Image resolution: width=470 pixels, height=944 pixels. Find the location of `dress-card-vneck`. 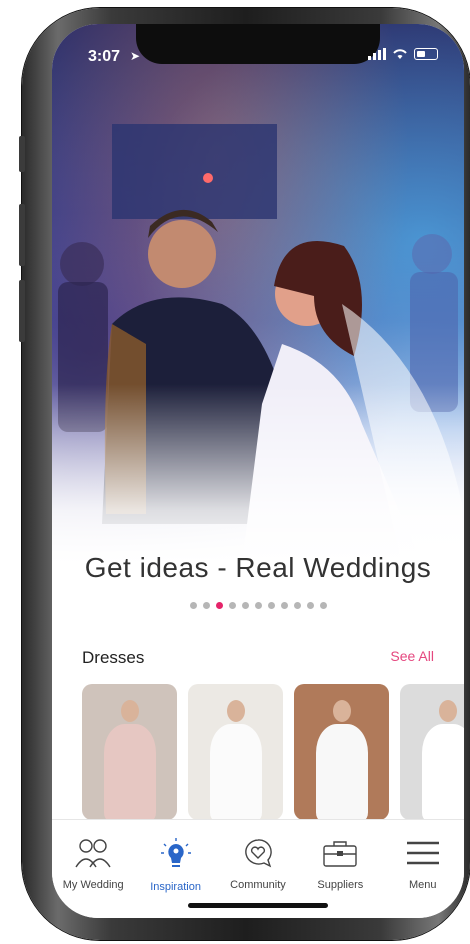

dress-card-vneck is located at coordinates (235, 752).